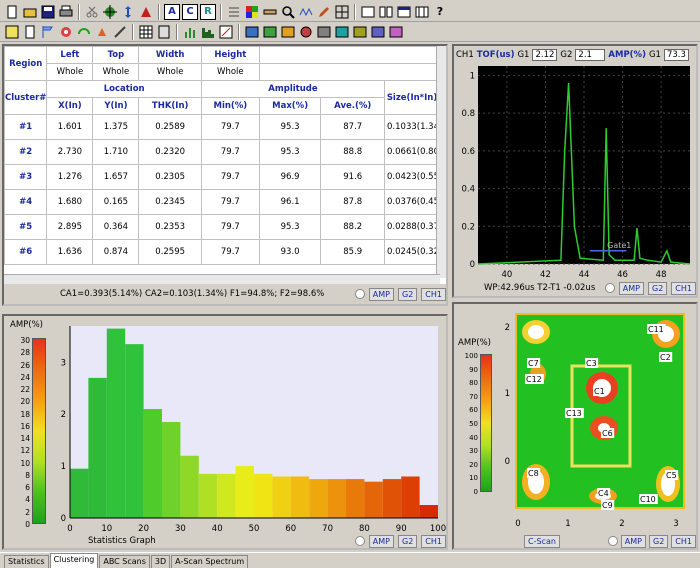 The width and height of the screenshot is (700, 568). I want to click on table-horizontal-scrollbar, so click(222, 279).